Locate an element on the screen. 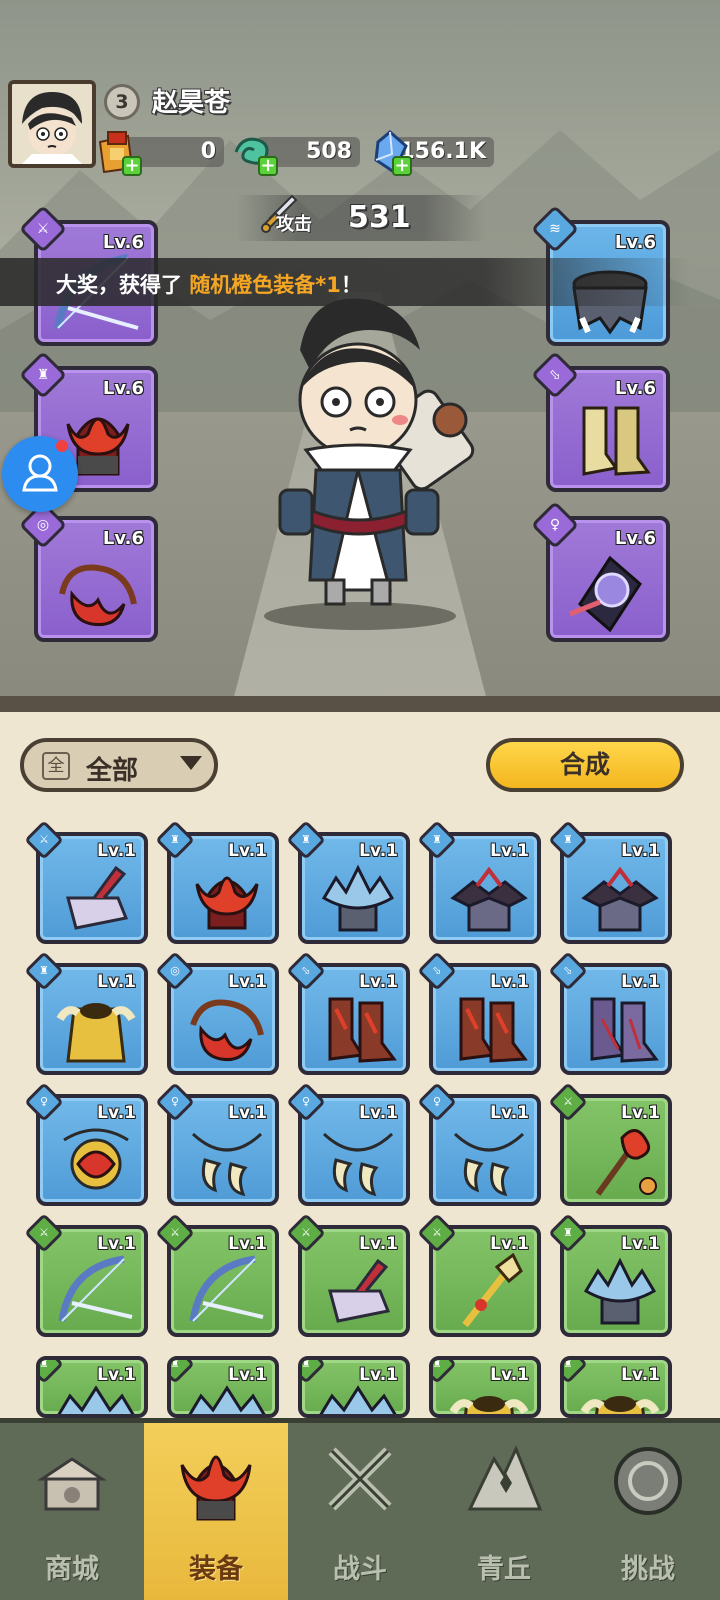  category-filter-dropdown: 全 全部 is located at coordinates (119, 765).